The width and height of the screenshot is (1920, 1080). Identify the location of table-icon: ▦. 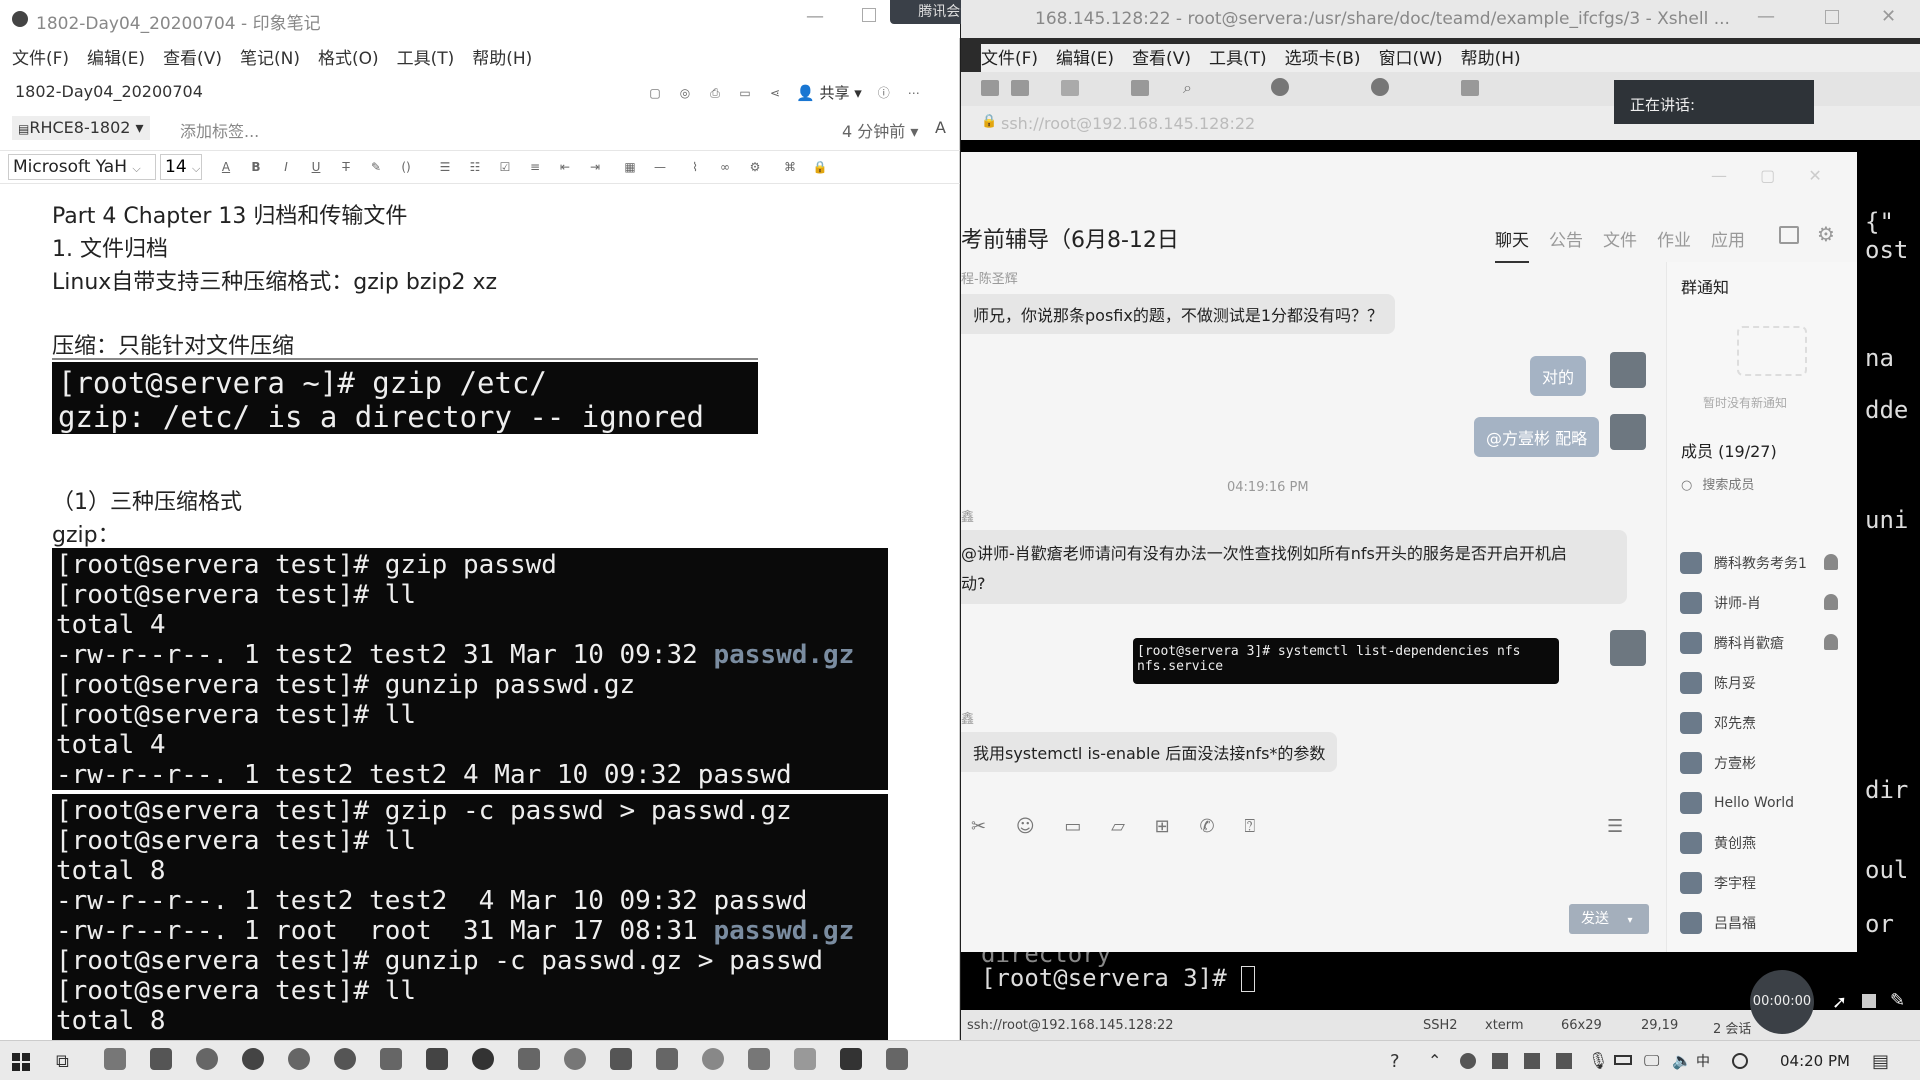
(630, 167).